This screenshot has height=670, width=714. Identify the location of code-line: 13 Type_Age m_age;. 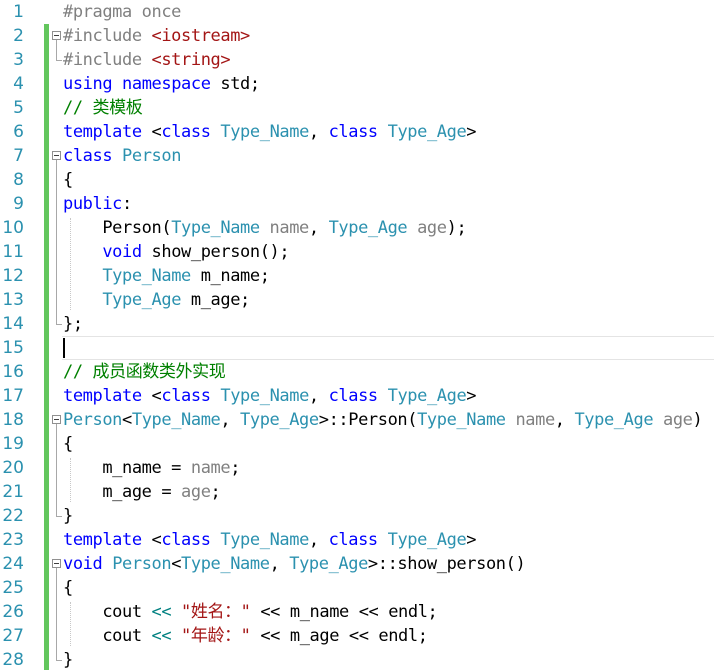
(357, 300).